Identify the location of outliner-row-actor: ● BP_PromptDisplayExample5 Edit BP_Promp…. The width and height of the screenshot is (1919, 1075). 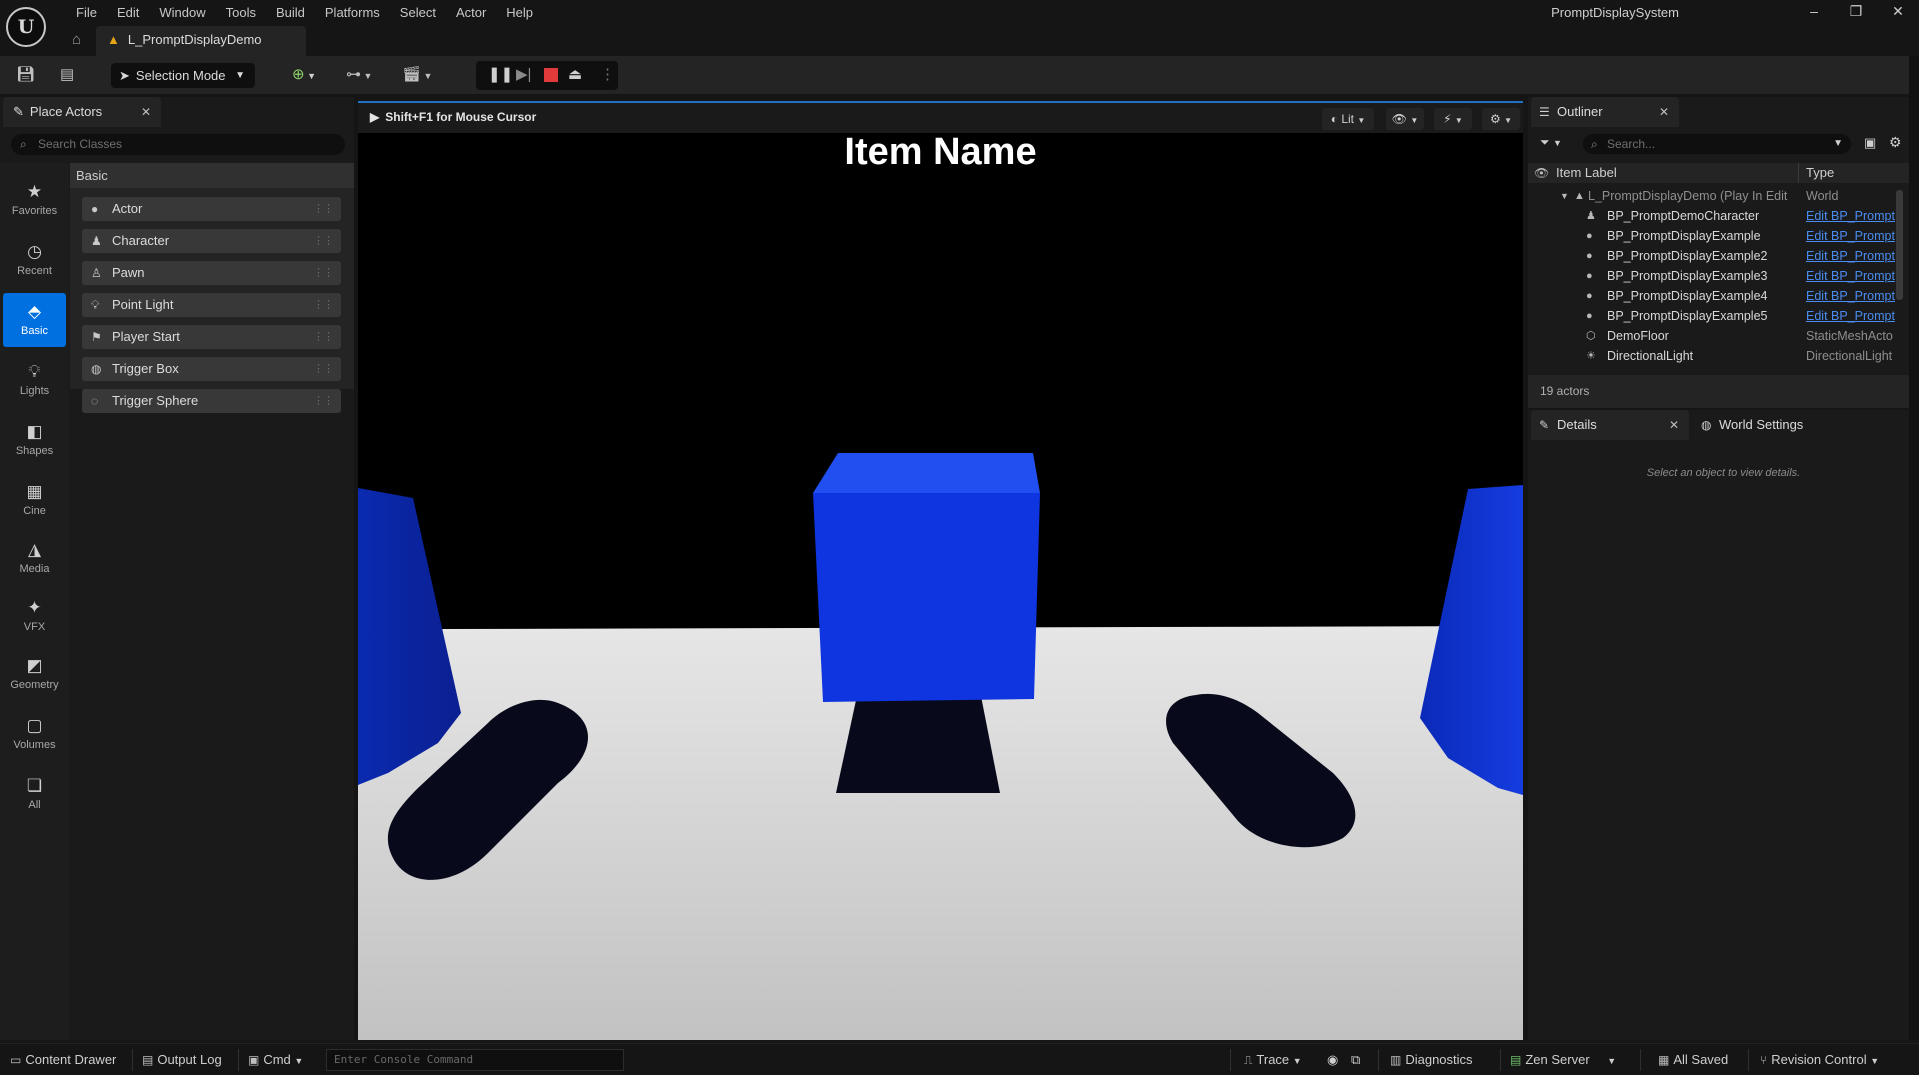
(1718, 316).